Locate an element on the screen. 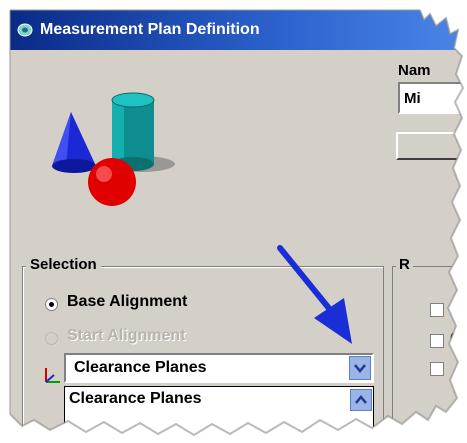  start-alignment-label: Start Alignment is located at coordinates (126, 335).